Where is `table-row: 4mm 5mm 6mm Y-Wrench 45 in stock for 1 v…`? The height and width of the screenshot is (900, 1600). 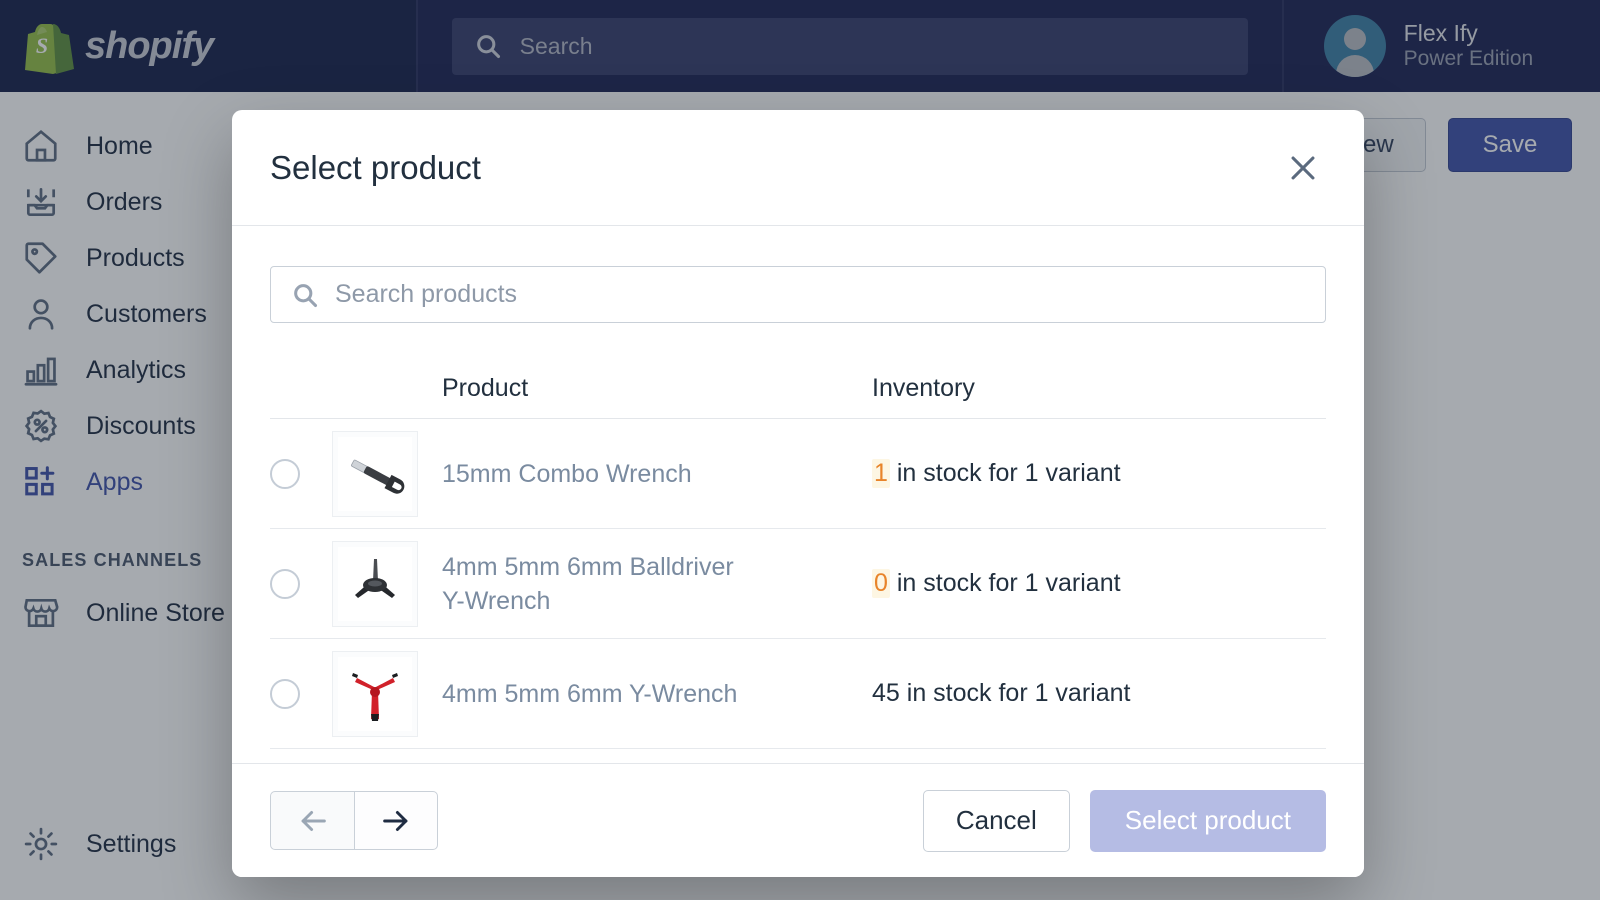 table-row: 4mm 5mm 6mm Y-Wrench 45 in stock for 1 v… is located at coordinates (798, 694).